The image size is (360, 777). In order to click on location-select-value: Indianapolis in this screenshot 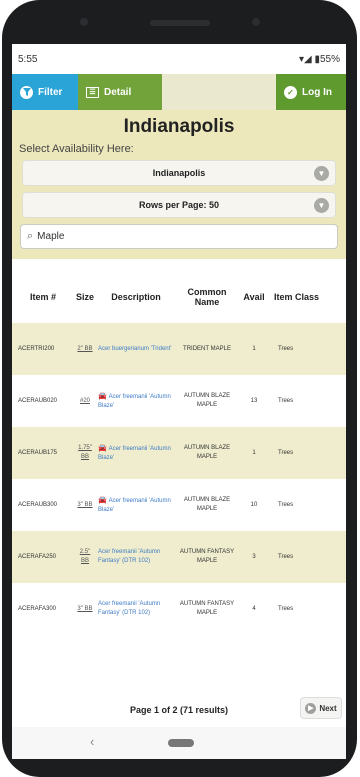, I will do `click(179, 173)`.